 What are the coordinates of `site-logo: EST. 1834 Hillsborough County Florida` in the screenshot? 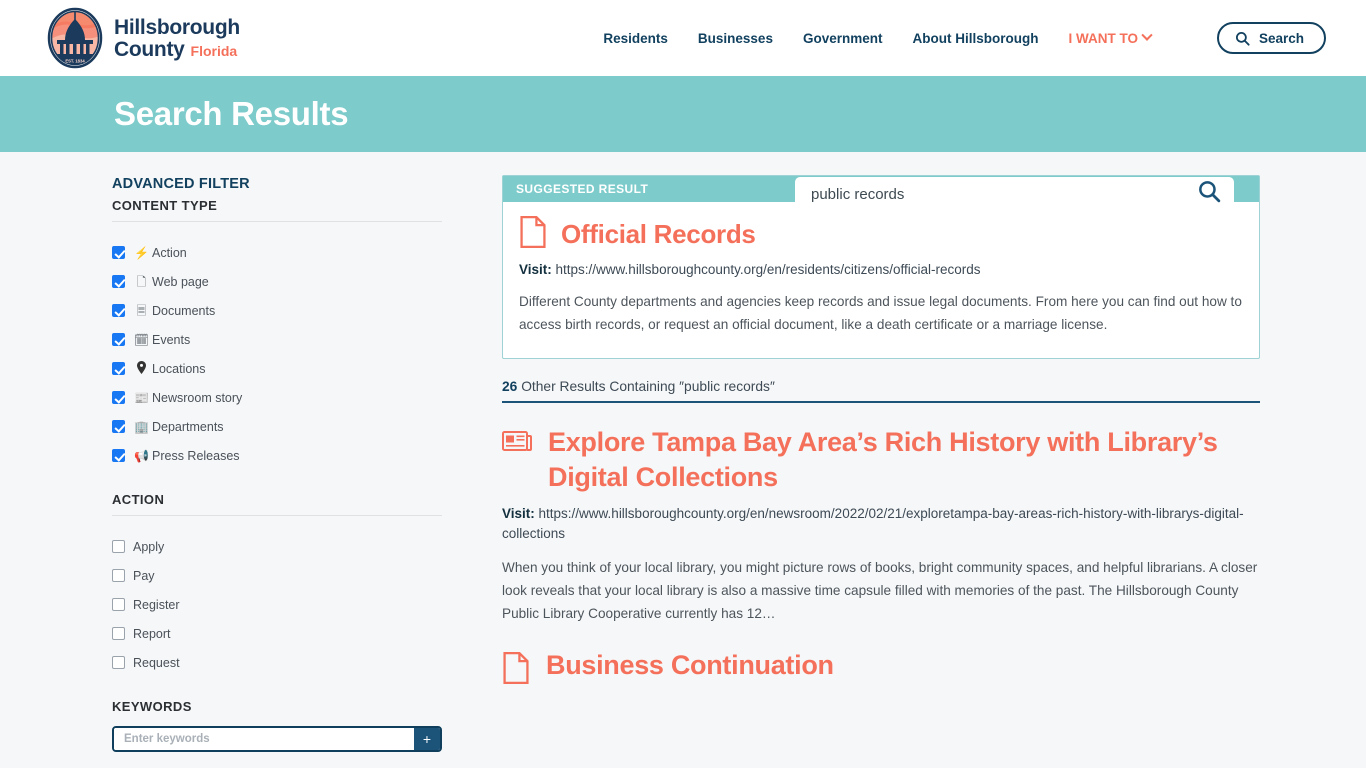 It's located at (143, 38).